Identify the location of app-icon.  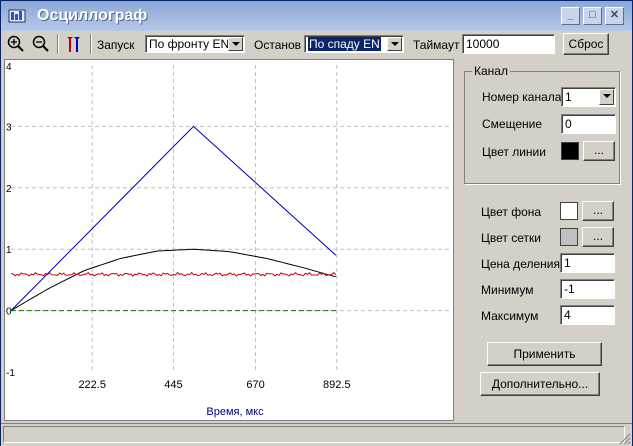
(17, 16).